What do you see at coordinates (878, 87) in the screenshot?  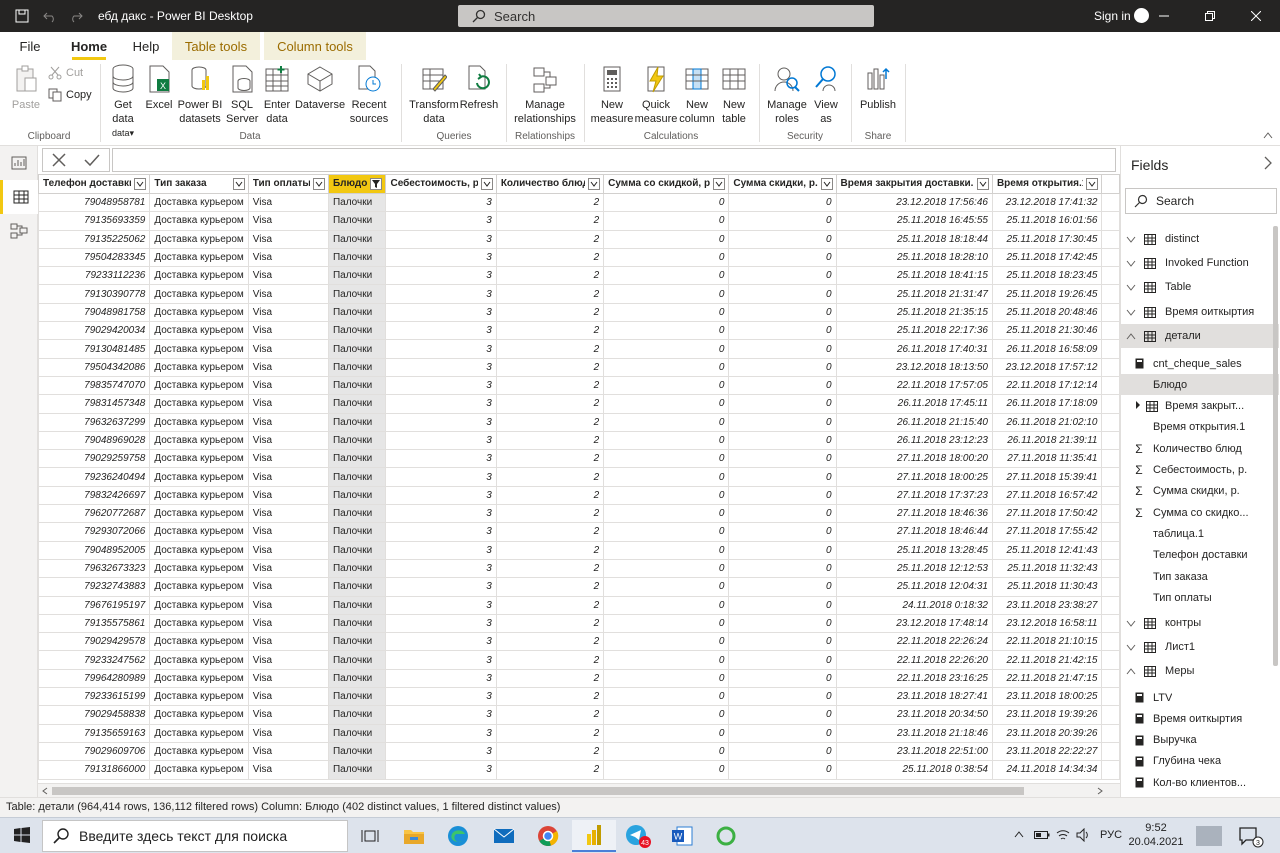 I see `publish-button: Publish` at bounding box center [878, 87].